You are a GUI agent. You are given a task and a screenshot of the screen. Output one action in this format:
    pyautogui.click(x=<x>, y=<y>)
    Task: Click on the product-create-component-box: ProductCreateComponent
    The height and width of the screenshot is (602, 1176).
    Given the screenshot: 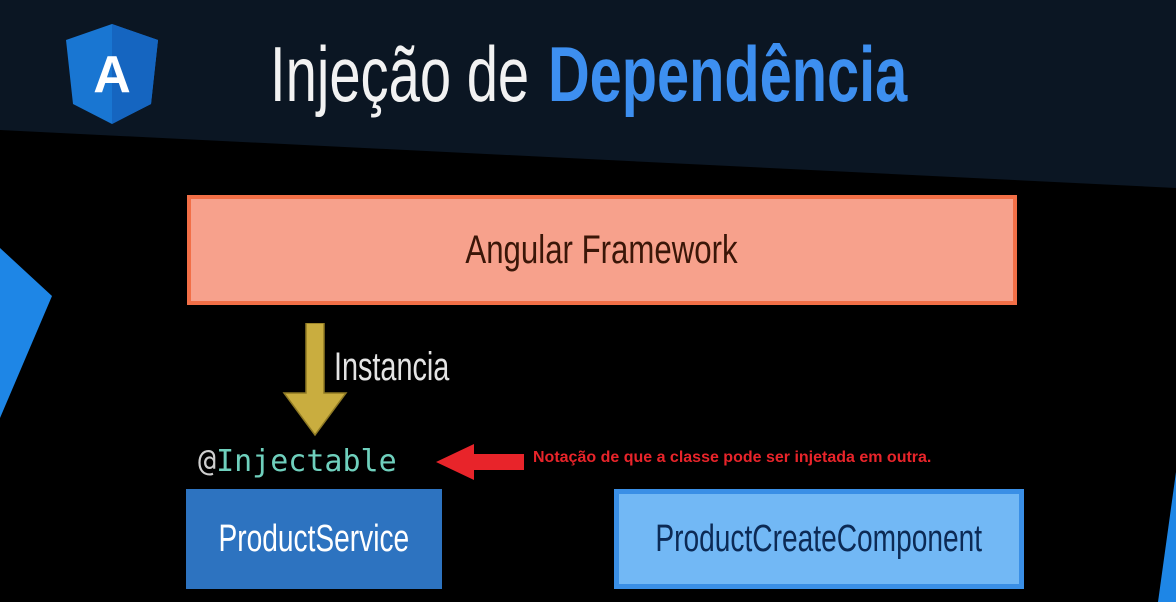 What is the action you would take?
    pyautogui.click(x=819, y=539)
    